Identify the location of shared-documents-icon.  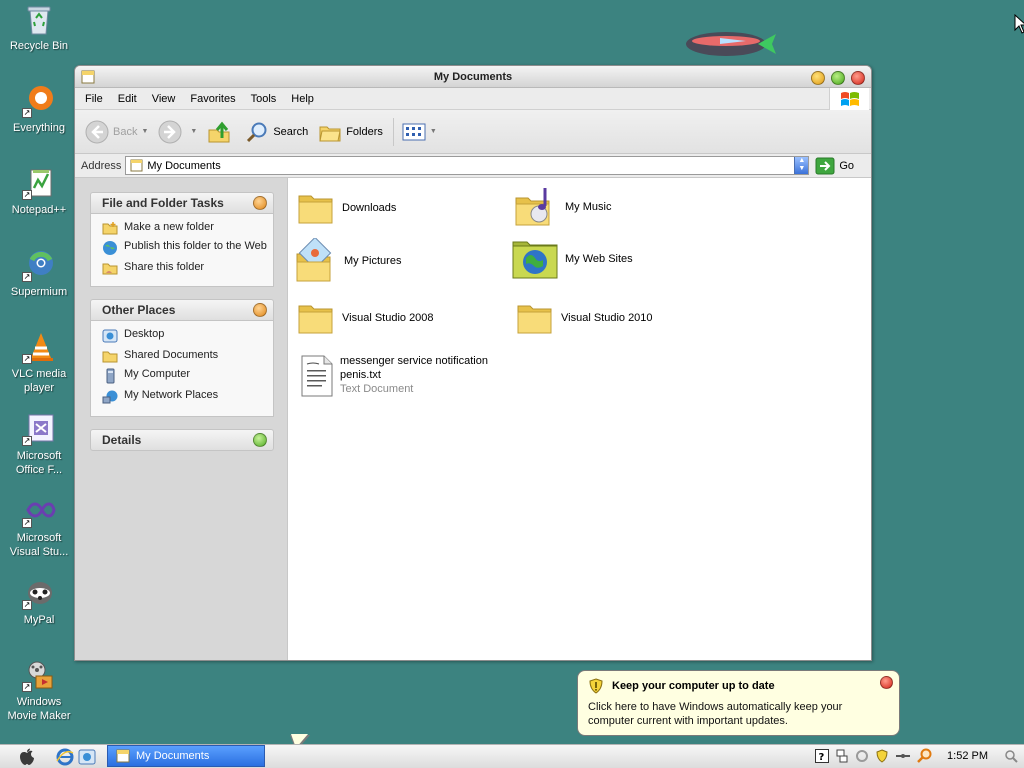
(110, 357).